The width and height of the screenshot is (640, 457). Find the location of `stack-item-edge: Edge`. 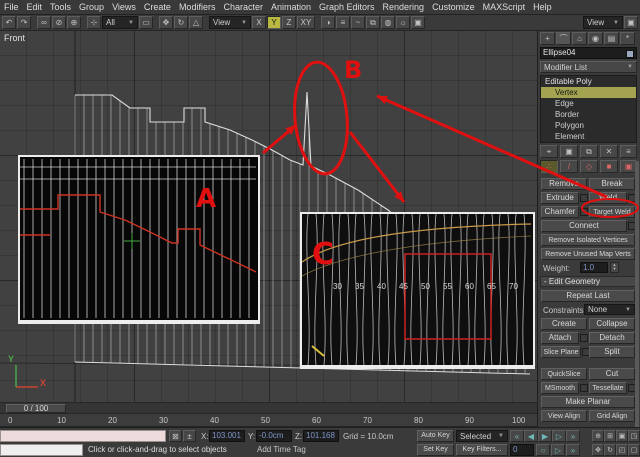

stack-item-edge: Edge is located at coordinates (588, 103).